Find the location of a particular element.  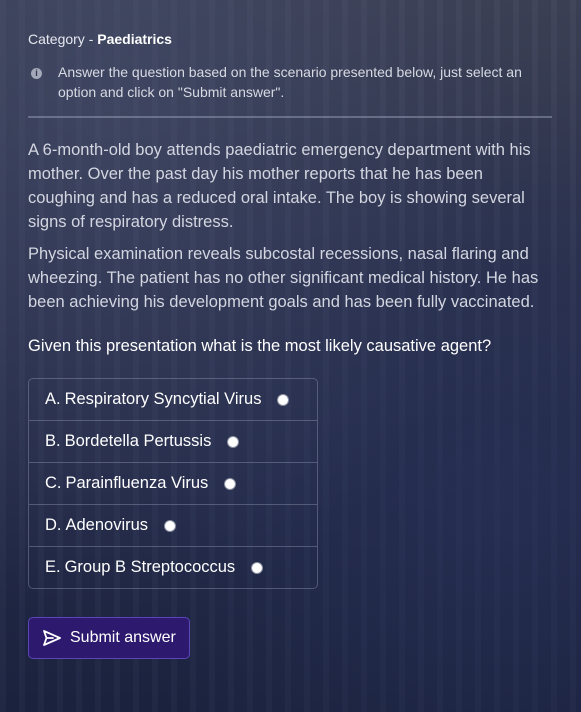

option-letter: E. is located at coordinates (53, 567).